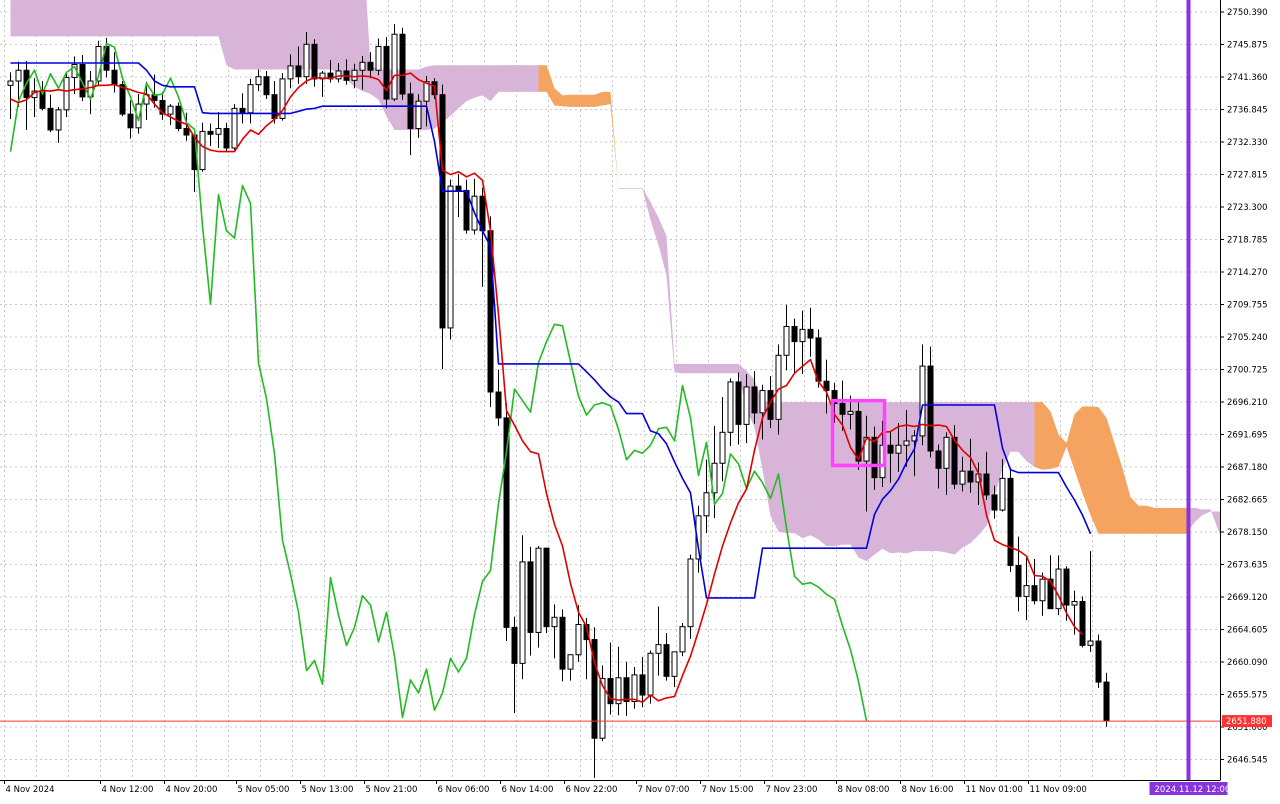 The height and width of the screenshot is (804, 1280). What do you see at coordinates (192, 790) in the screenshot?
I see `time-tick-label: 4 Nov 20:00` at bounding box center [192, 790].